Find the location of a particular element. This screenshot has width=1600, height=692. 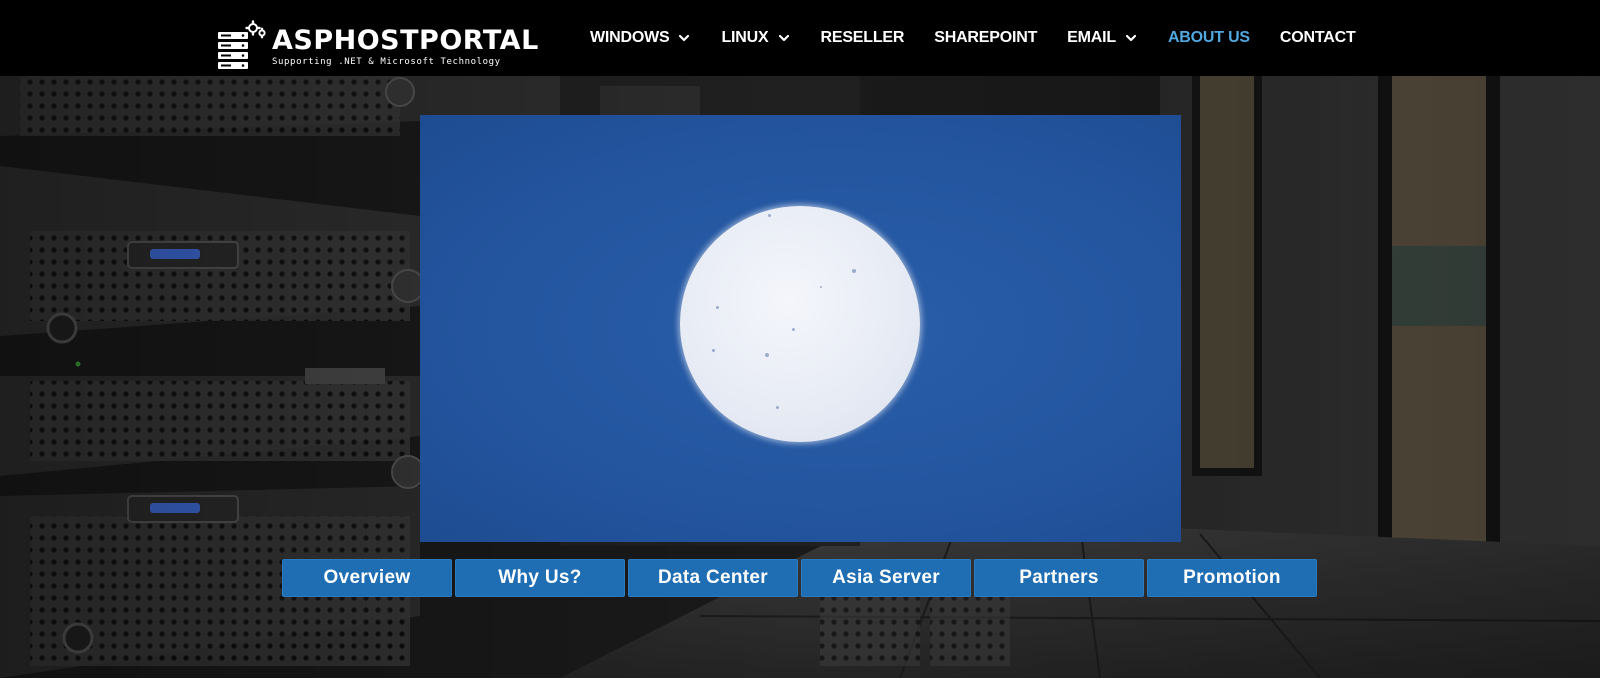

server-gear-logo-icon is located at coordinates (242, 44).